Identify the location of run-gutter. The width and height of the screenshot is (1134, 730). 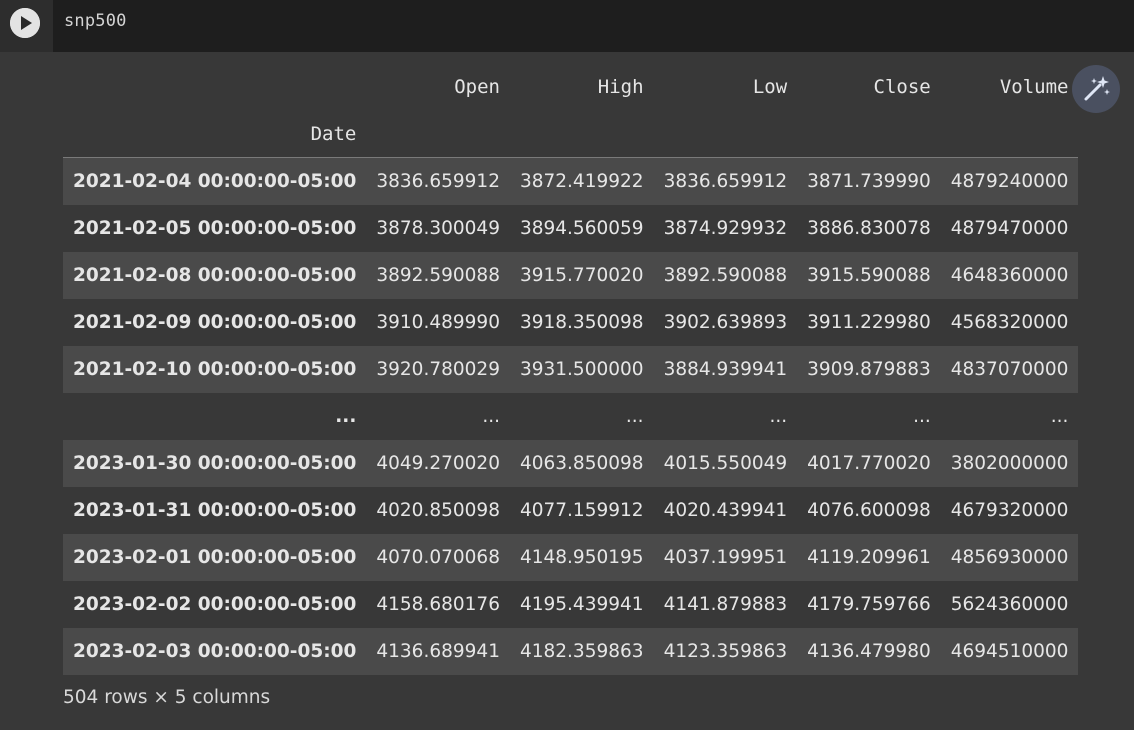
(26, 26).